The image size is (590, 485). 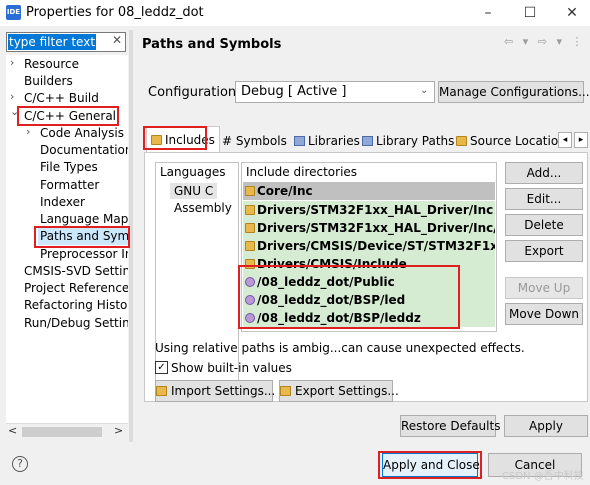 I want to click on expand-code-analysis-icon: ›, so click(x=28, y=131).